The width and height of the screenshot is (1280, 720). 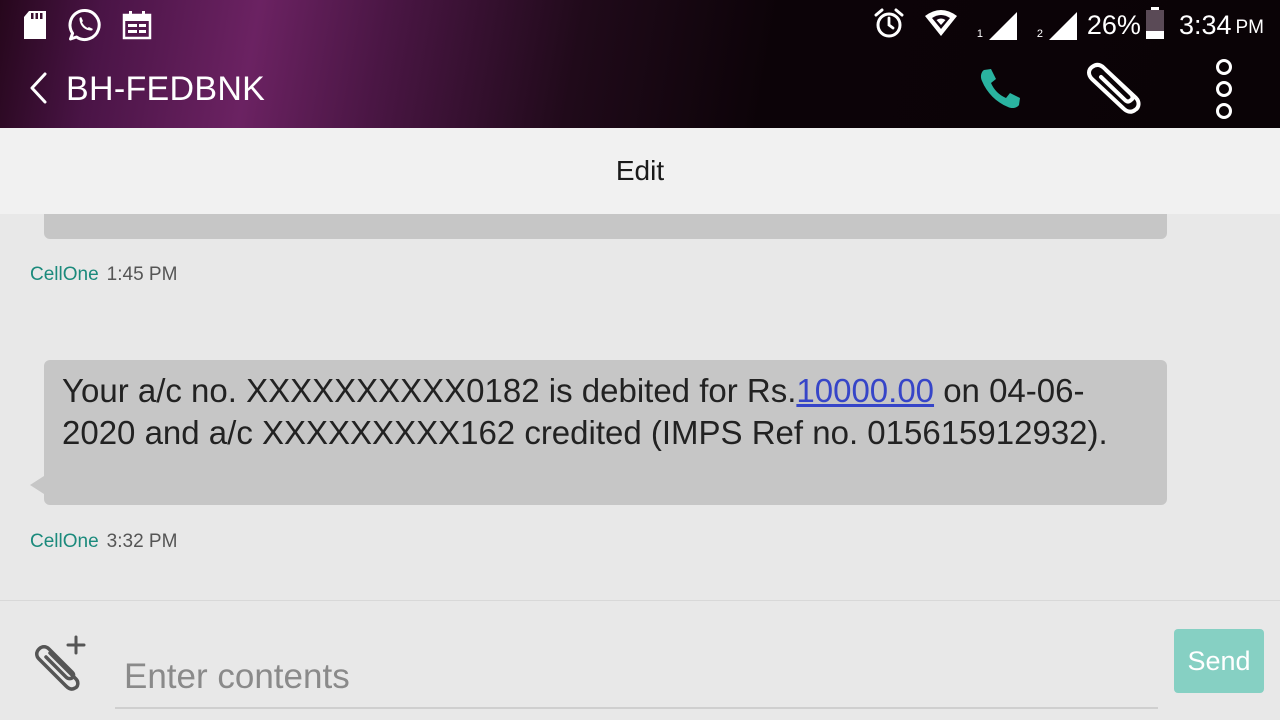 I want to click on paperclip-icon, so click(x=1114, y=90).